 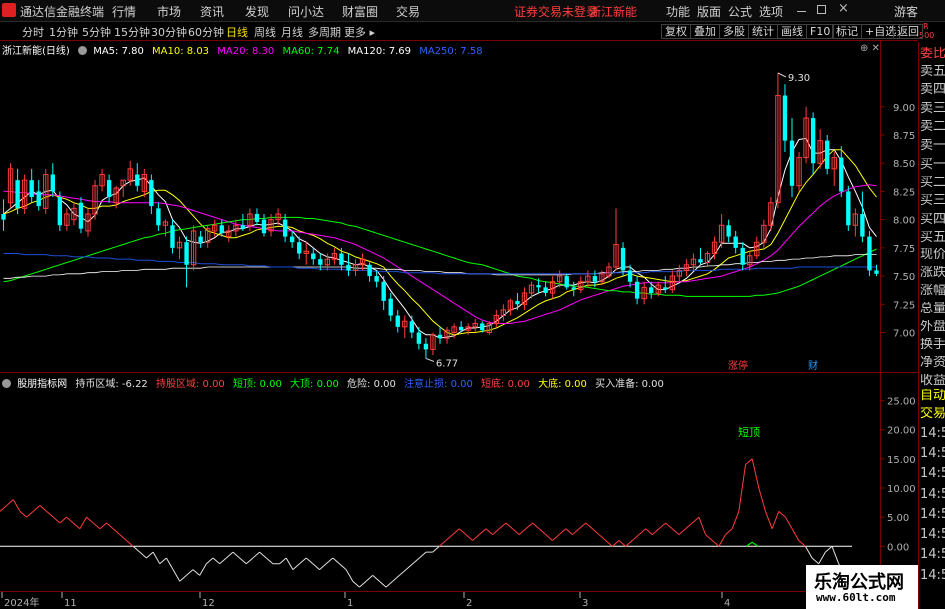 I want to click on quote-row-7: 买二, so click(x=932, y=183).